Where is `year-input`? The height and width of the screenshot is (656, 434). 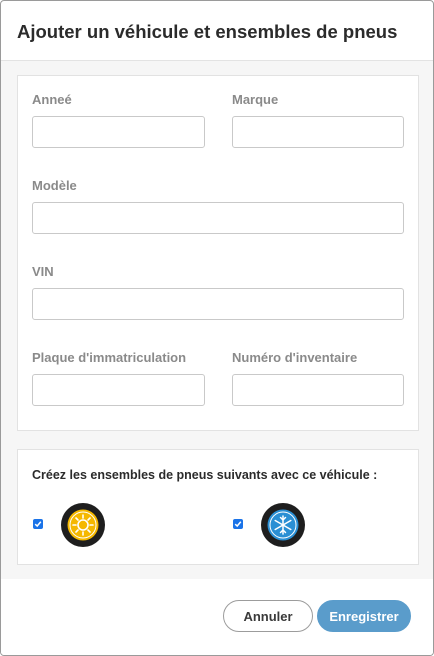 year-input is located at coordinates (118, 132).